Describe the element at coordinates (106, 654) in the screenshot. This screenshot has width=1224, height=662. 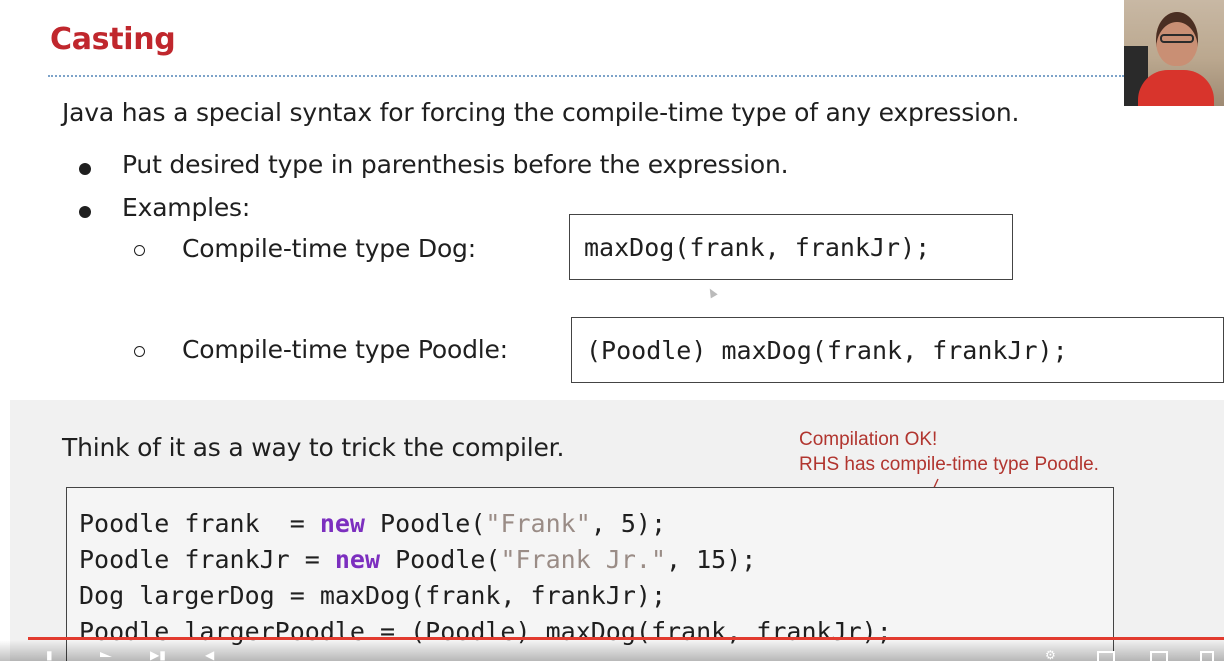
I see `play-icon` at that location.